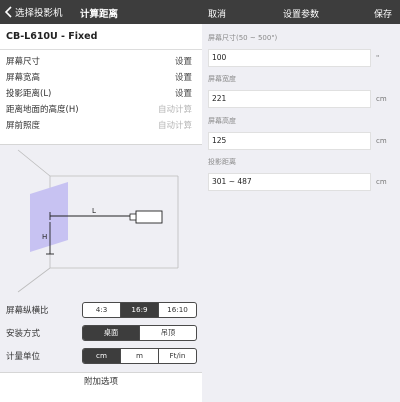 This screenshot has height=402, width=400. What do you see at coordinates (167, 333) in the screenshot?
I see `mount-ceiling-option: 吊顶` at bounding box center [167, 333].